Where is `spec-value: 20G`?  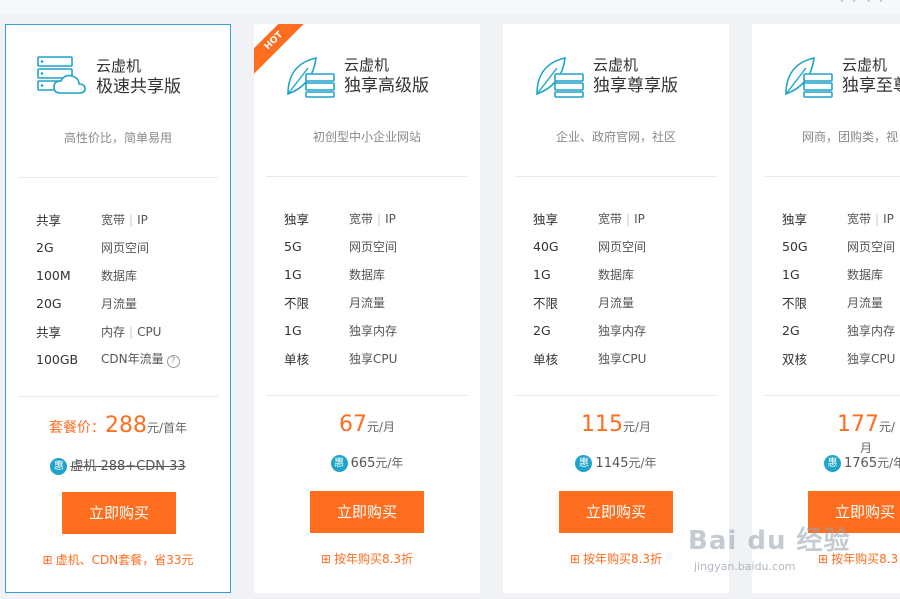 spec-value: 20G is located at coordinates (49, 303).